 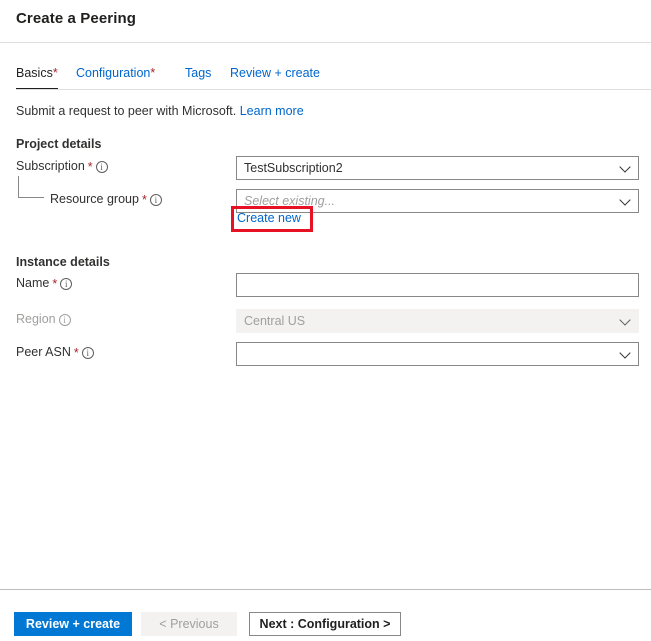 I want to click on footer-divider, so click(x=325, y=589).